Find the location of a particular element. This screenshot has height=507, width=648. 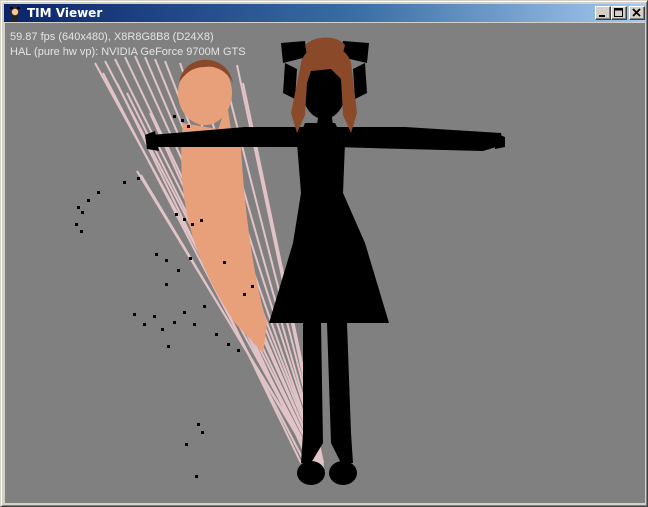

window-title: TIM Viewer is located at coordinates (65, 13).